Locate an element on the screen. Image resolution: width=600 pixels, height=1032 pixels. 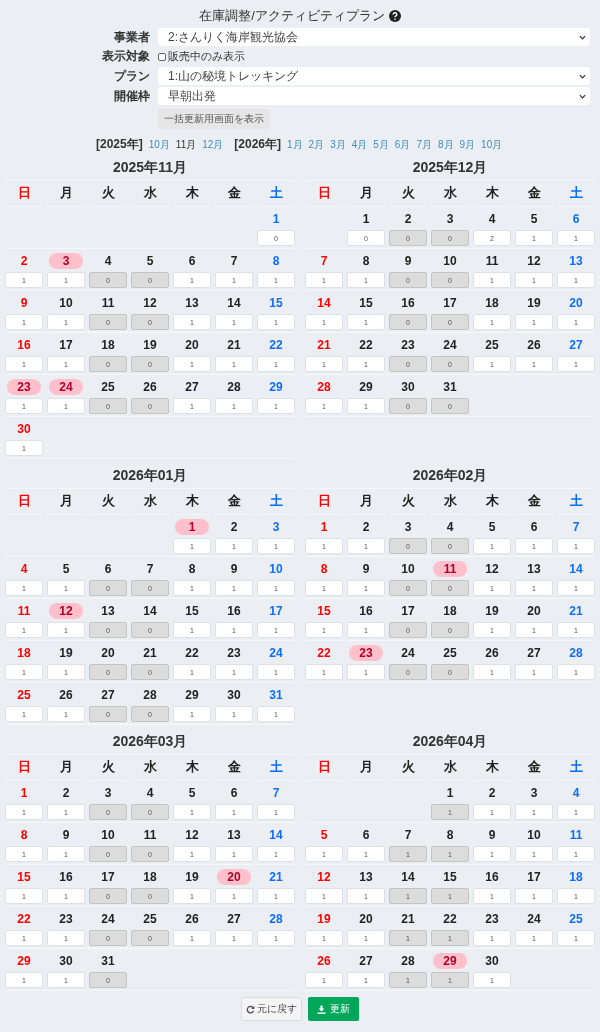
month-title: 2026年02月 is located at coordinates (450, 476).